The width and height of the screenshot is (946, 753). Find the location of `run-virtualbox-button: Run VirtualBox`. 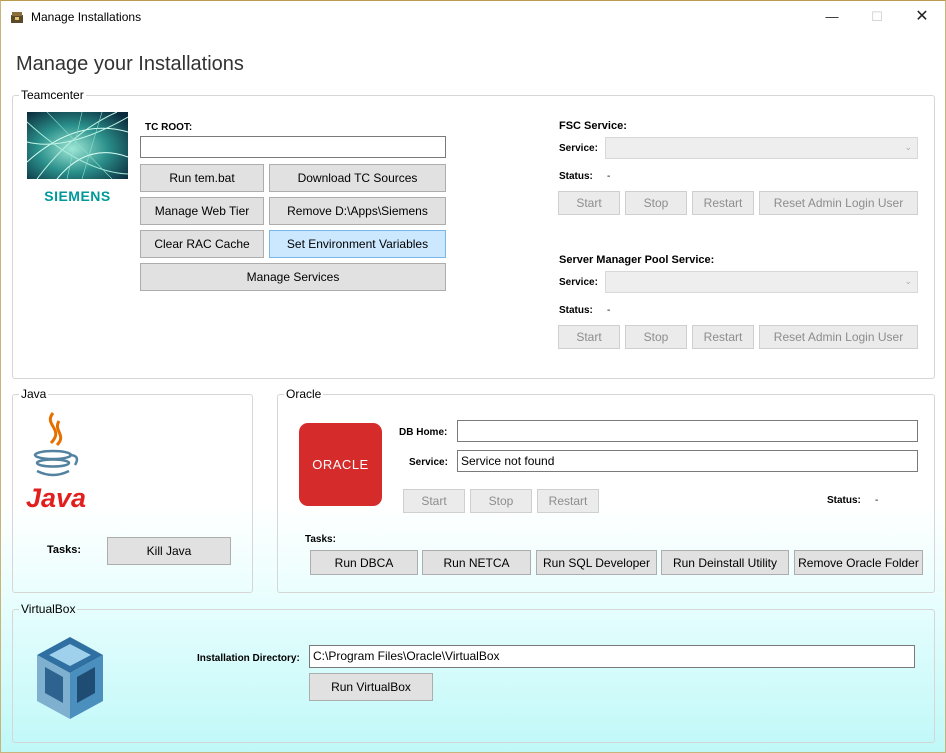

run-virtualbox-button: Run VirtualBox is located at coordinates (371, 687).